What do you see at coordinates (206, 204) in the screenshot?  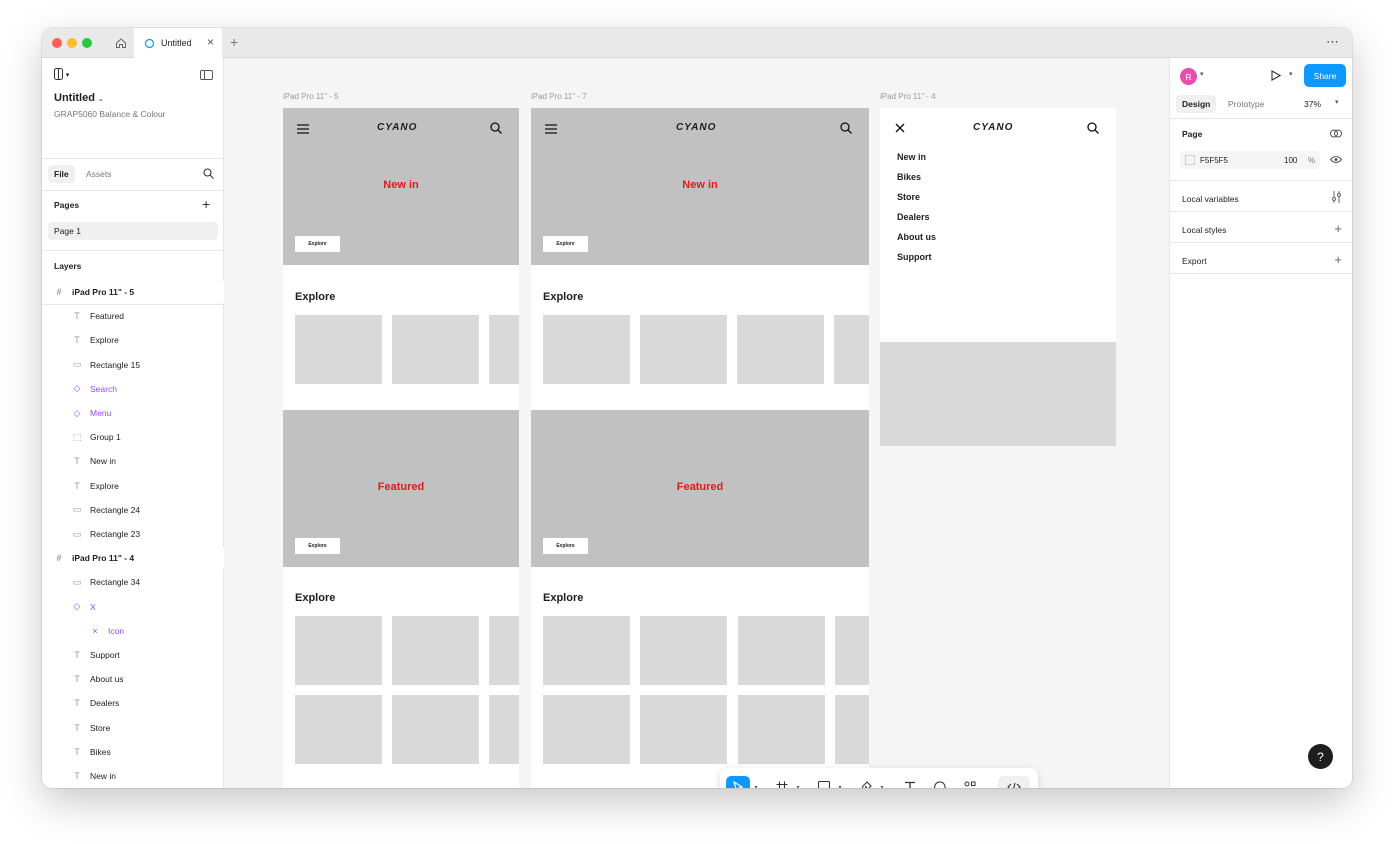 I see `add-page-icon: +` at bounding box center [206, 204].